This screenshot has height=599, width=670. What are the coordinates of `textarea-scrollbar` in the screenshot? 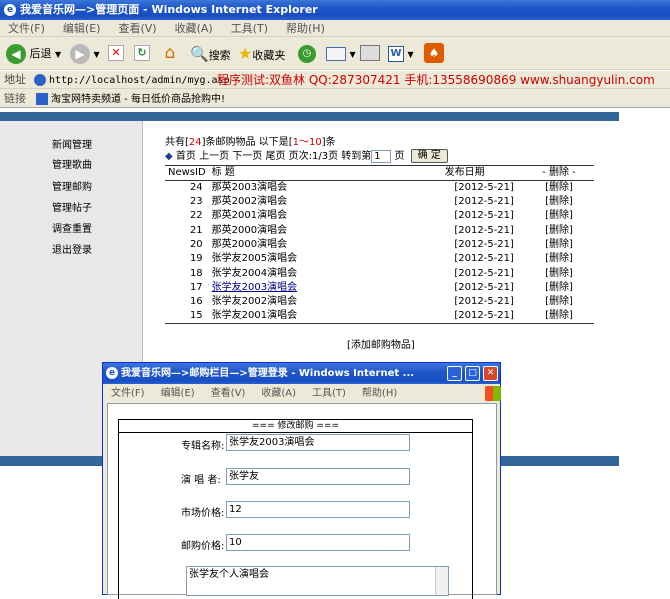 It's located at (441, 581).